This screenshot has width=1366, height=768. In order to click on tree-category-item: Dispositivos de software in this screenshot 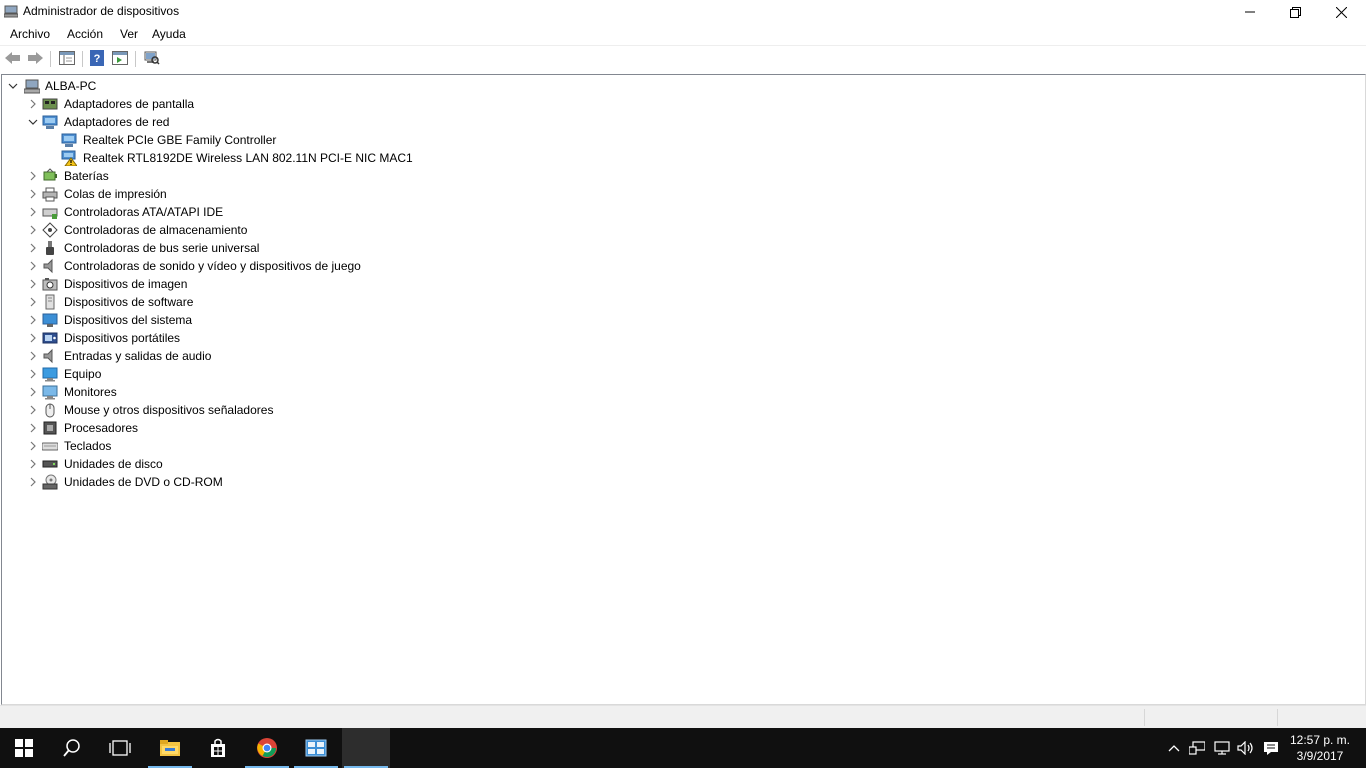, I will do `click(262, 302)`.